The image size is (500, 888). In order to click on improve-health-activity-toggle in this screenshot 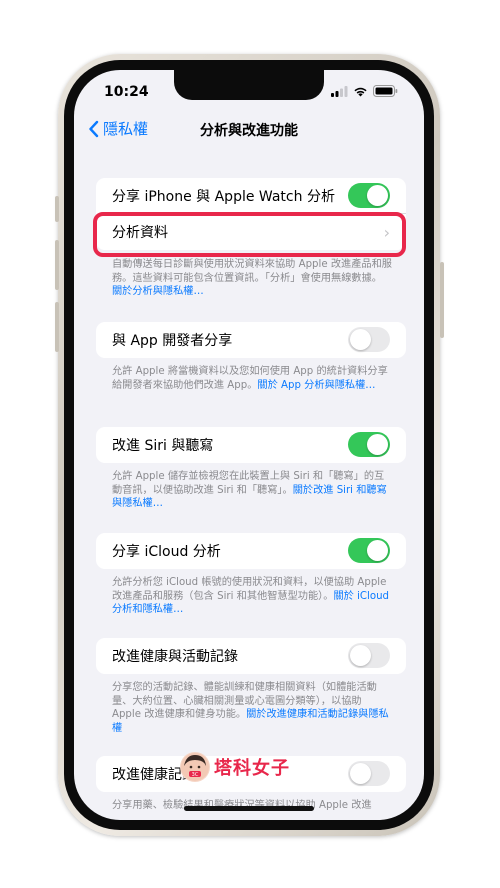, I will do `click(369, 655)`.